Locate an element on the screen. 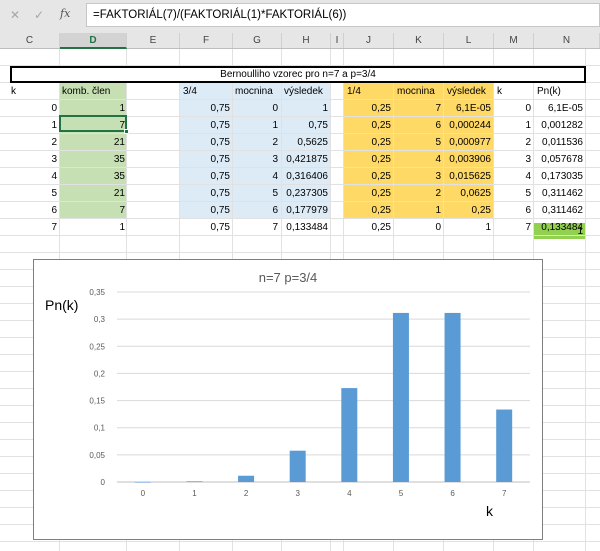  cell-v1-row-3: 0,421875 is located at coordinates (305, 159).